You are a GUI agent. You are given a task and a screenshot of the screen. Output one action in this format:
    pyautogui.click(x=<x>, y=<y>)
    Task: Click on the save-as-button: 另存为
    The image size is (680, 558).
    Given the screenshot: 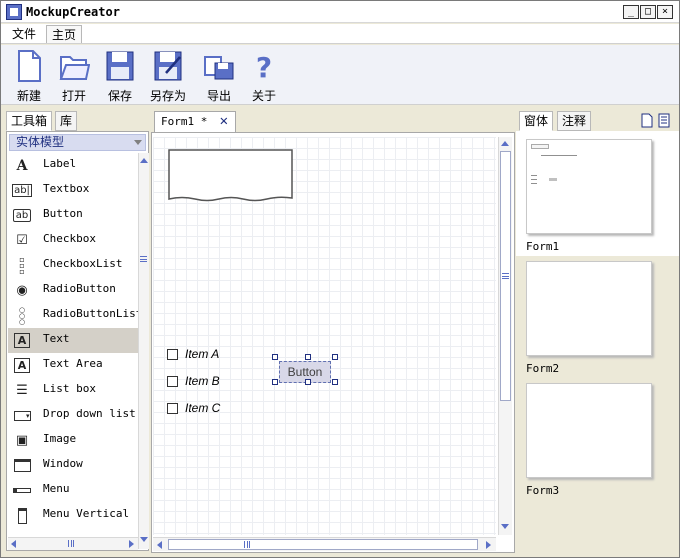 What is the action you would take?
    pyautogui.click(x=168, y=76)
    